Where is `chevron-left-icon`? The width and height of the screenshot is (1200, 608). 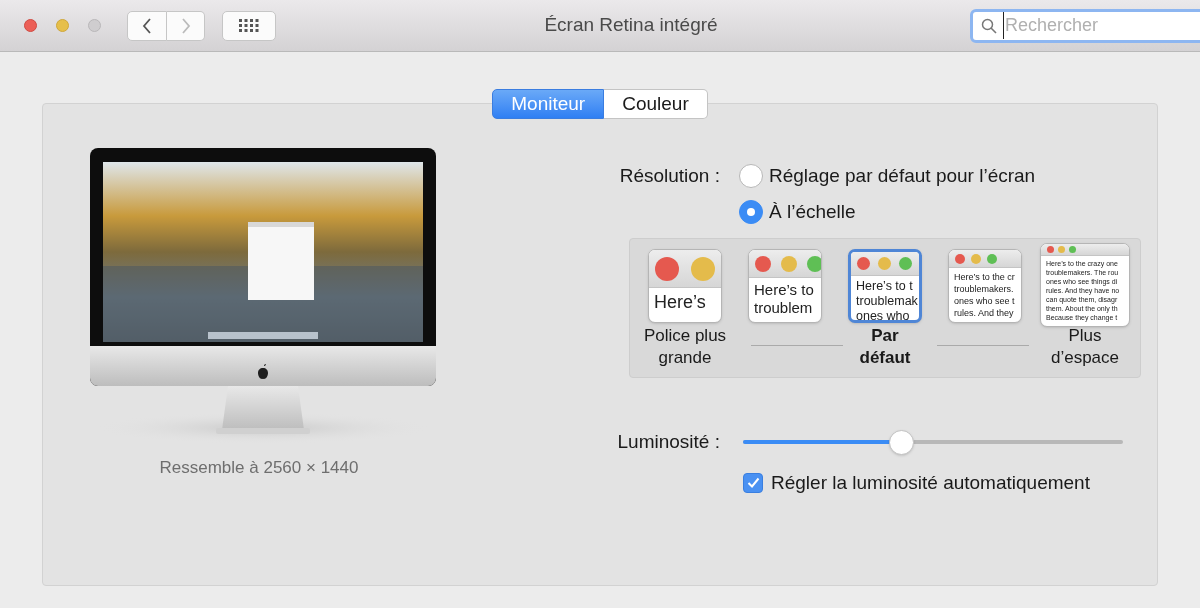 chevron-left-icon is located at coordinates (147, 25).